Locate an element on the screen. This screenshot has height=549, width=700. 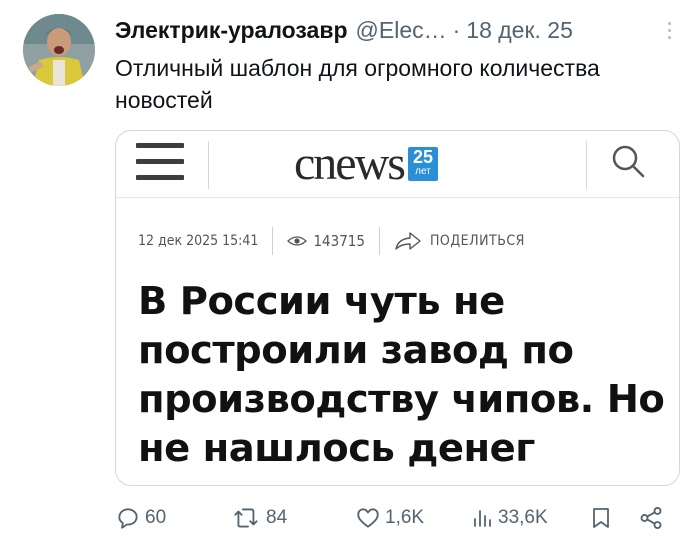
news-site-header: cnews 25 лет is located at coordinates (397, 164).